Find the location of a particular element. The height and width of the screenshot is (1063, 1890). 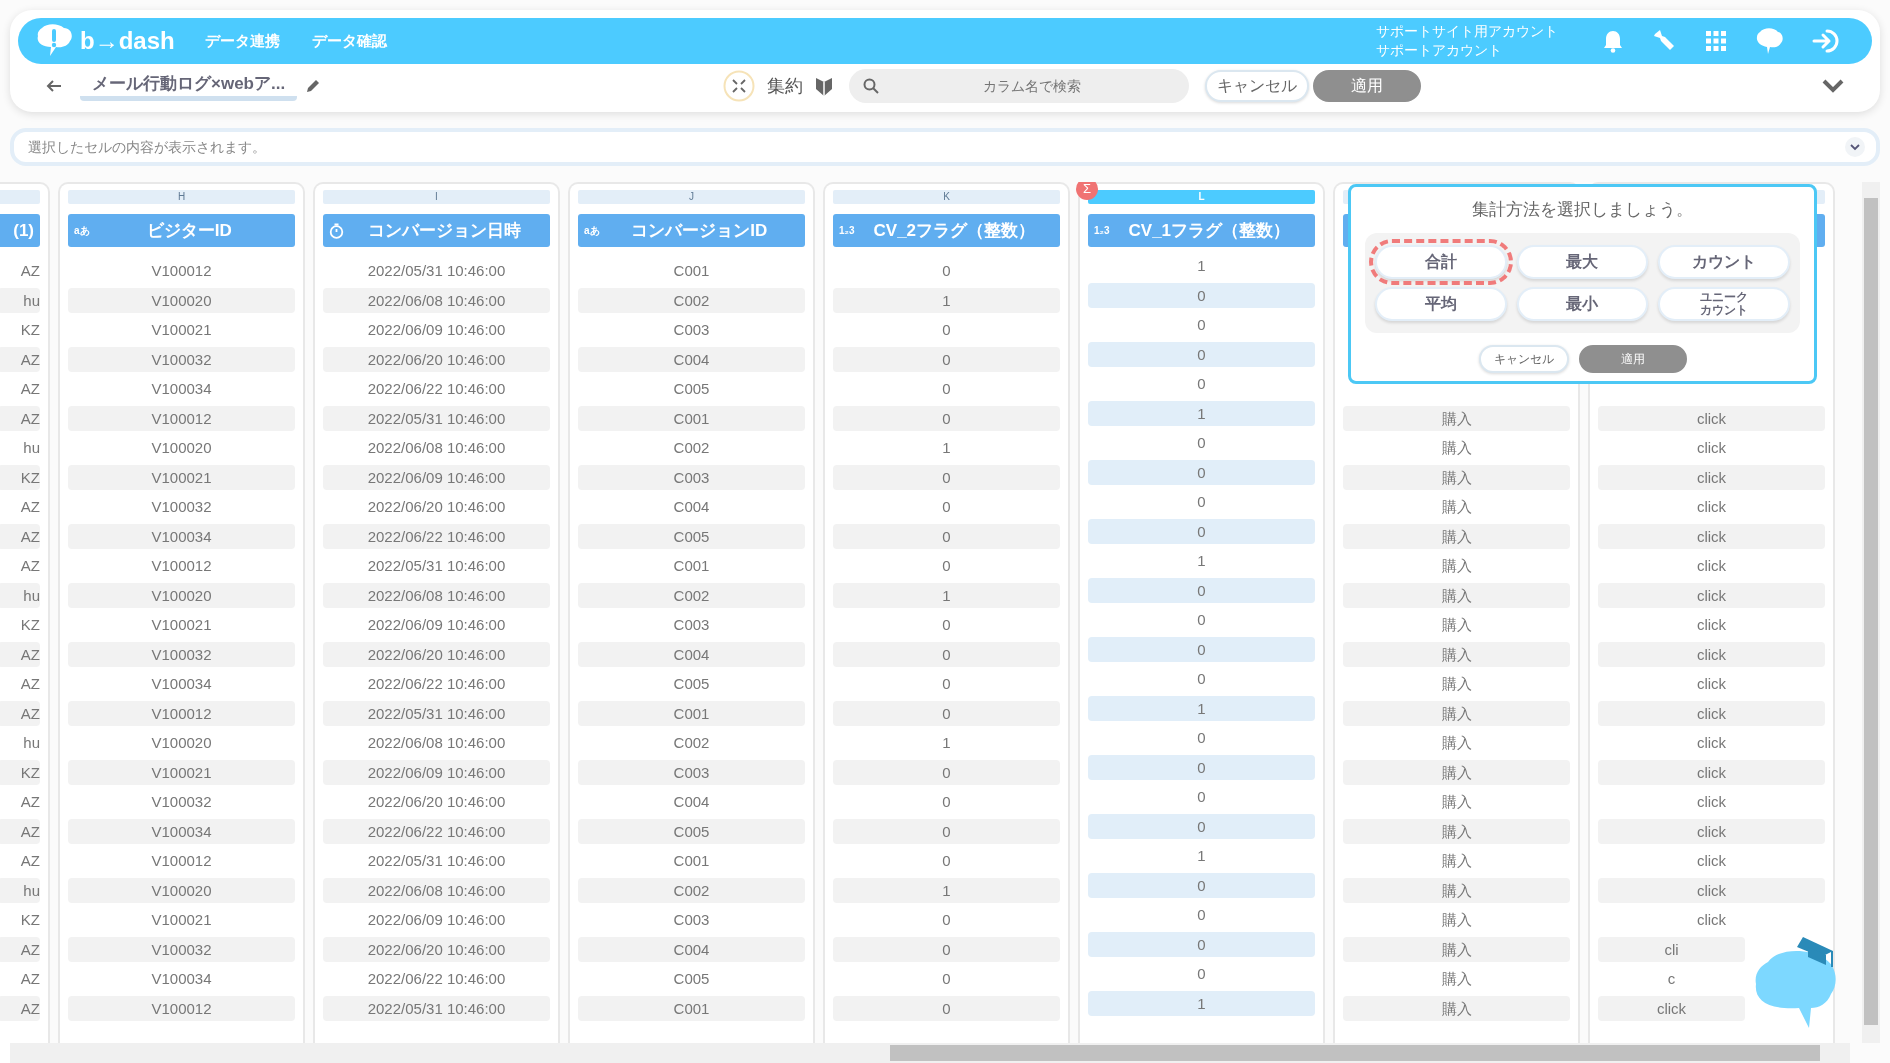

aggregate-option: 最大 is located at coordinates (1582, 261).